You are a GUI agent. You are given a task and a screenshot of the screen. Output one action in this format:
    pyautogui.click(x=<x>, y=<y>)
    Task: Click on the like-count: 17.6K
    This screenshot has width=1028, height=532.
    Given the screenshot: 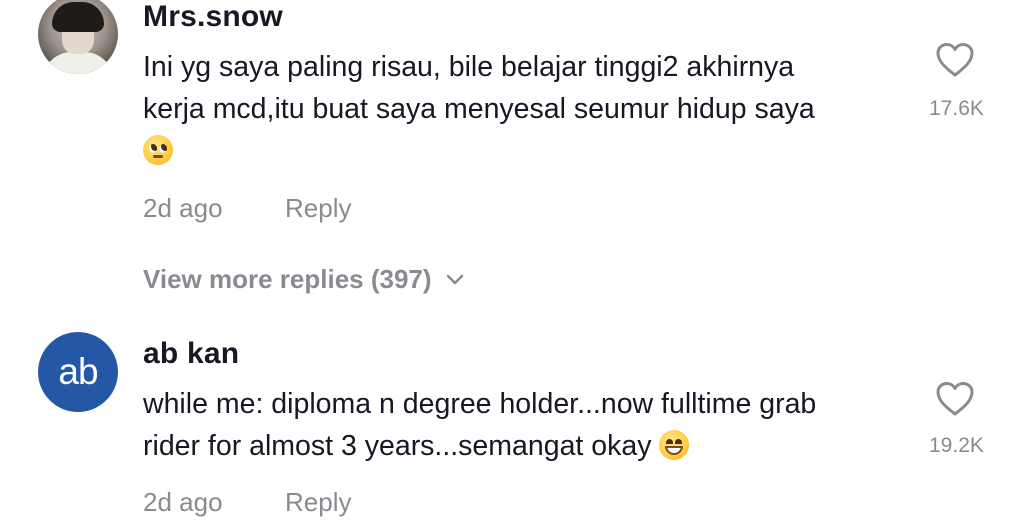 What is the action you would take?
    pyautogui.click(x=956, y=108)
    